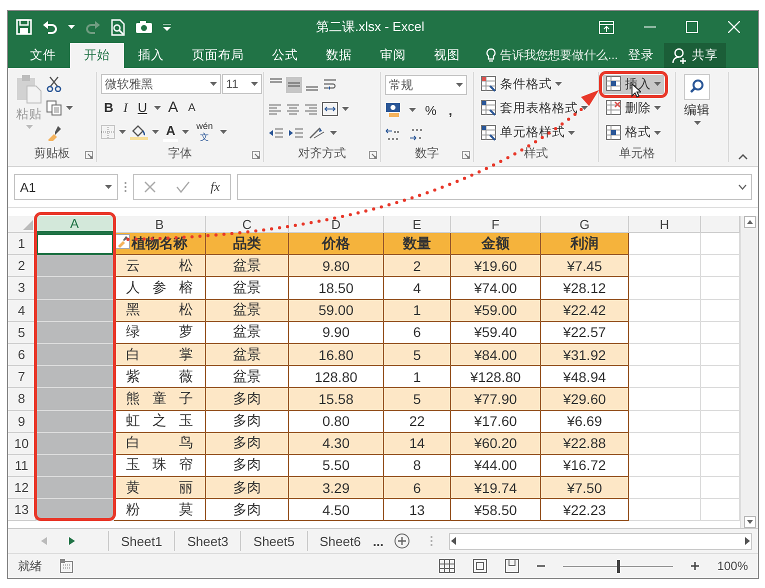 Image resolution: width=765 pixels, height=588 pixels. What do you see at coordinates (454, 541) in the screenshot?
I see `scroll-left-icon` at bounding box center [454, 541].